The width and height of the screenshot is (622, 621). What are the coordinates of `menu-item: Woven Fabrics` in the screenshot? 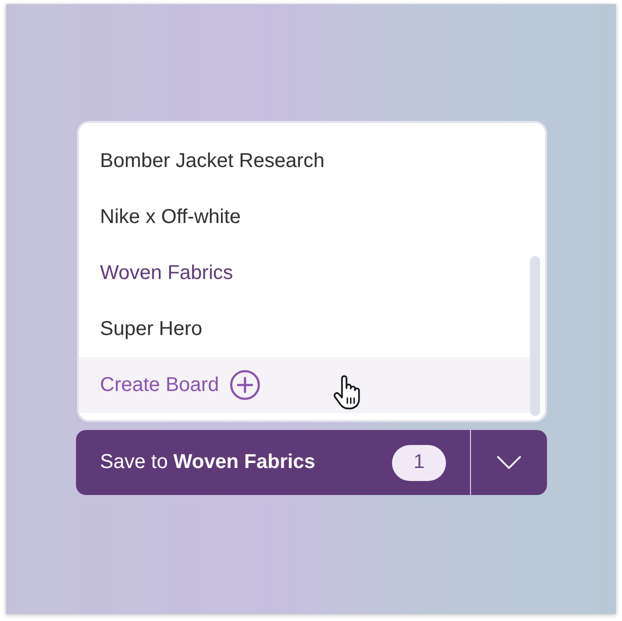 It's located at (304, 273).